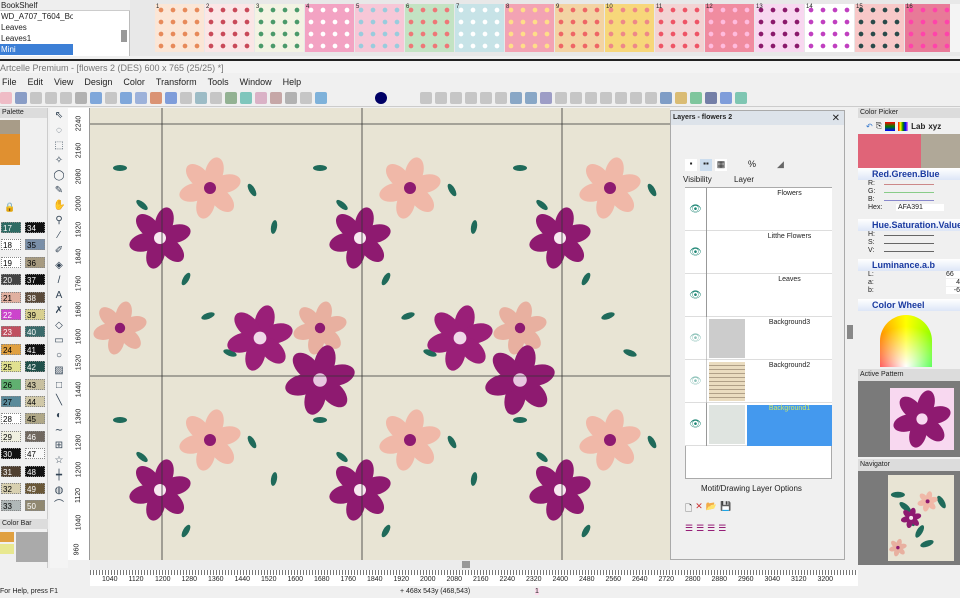  I want to click on lock-icon: 🔒, so click(9, 207).